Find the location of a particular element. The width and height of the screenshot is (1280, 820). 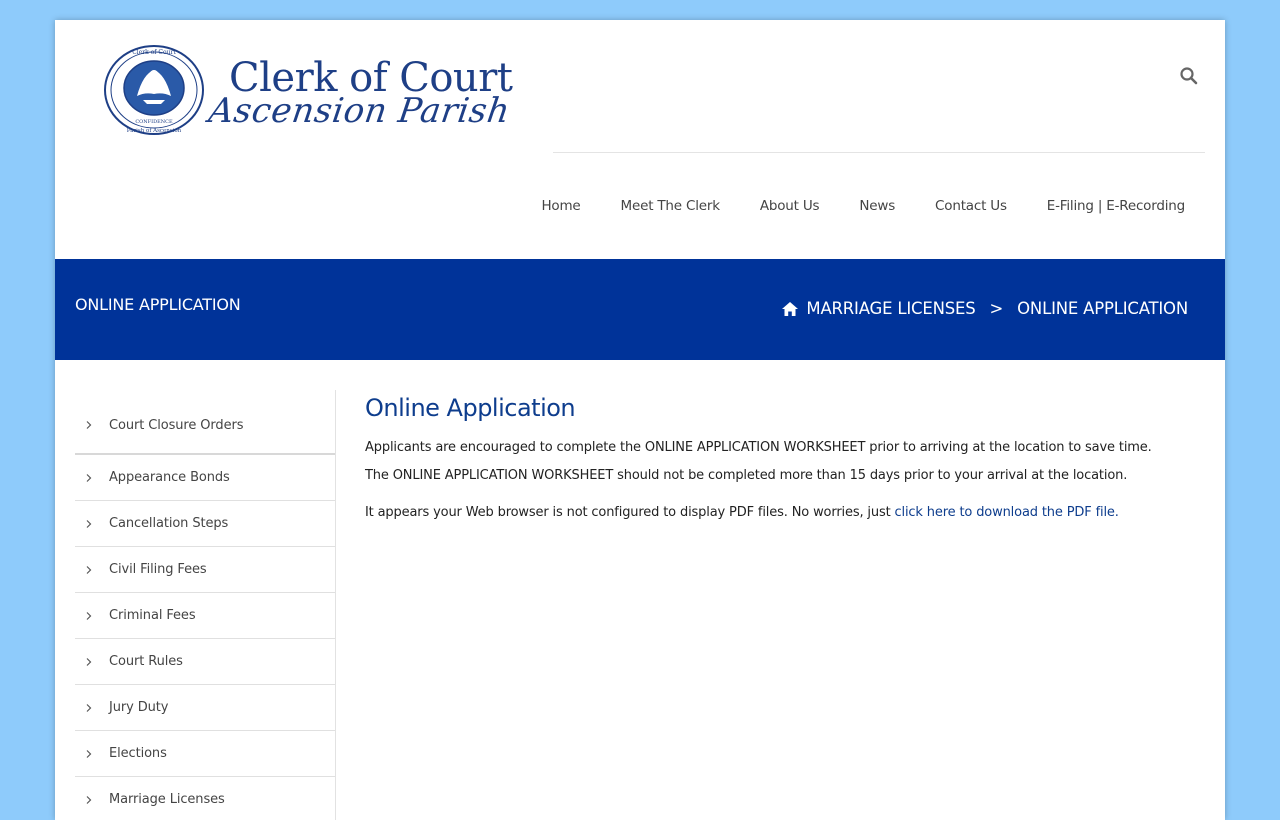

sidebar-item-jury-duty: Jury Duty is located at coordinates (205, 708).